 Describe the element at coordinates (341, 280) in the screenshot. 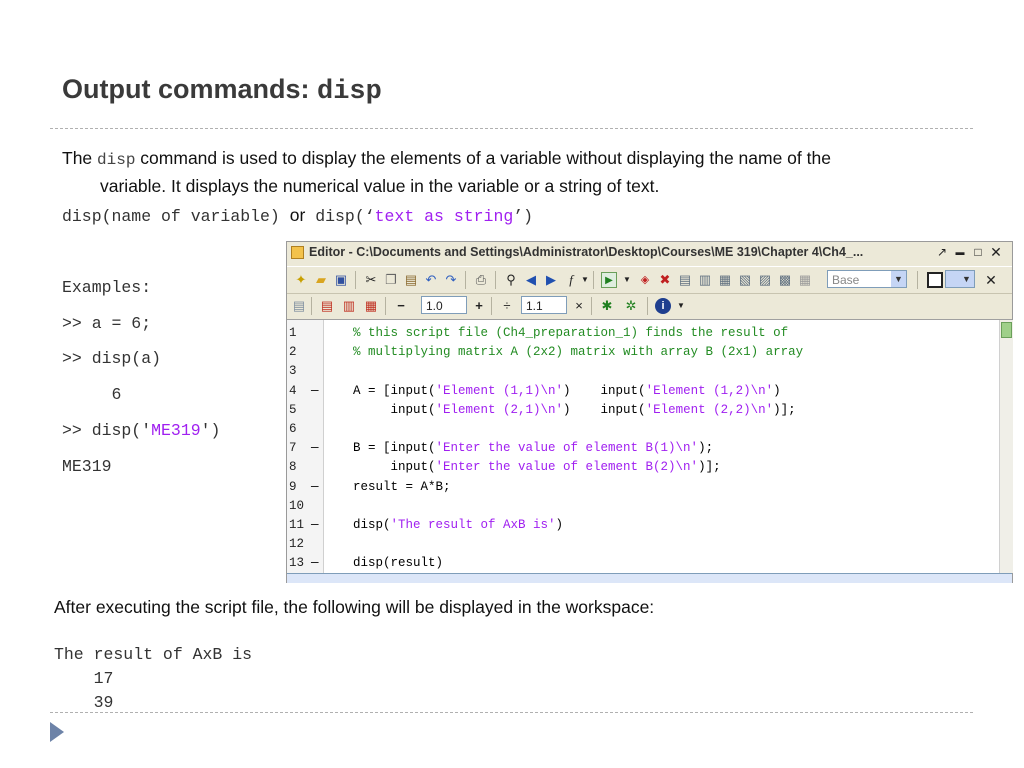

I see `save-icon: ▣` at that location.